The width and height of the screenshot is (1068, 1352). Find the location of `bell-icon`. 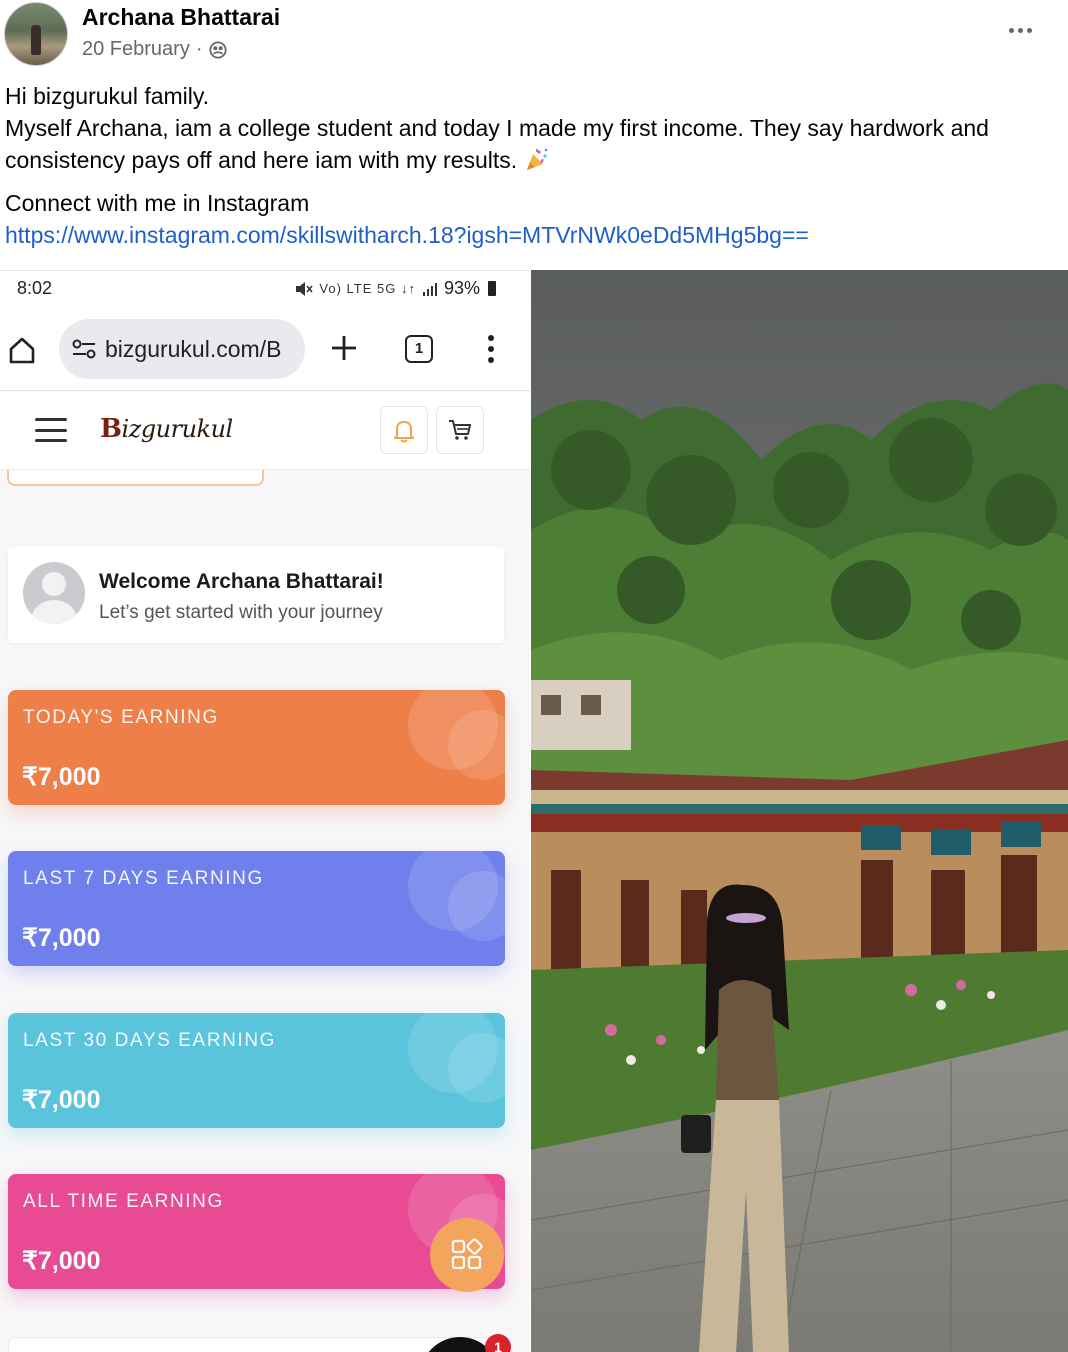

bell-icon is located at coordinates (404, 432).